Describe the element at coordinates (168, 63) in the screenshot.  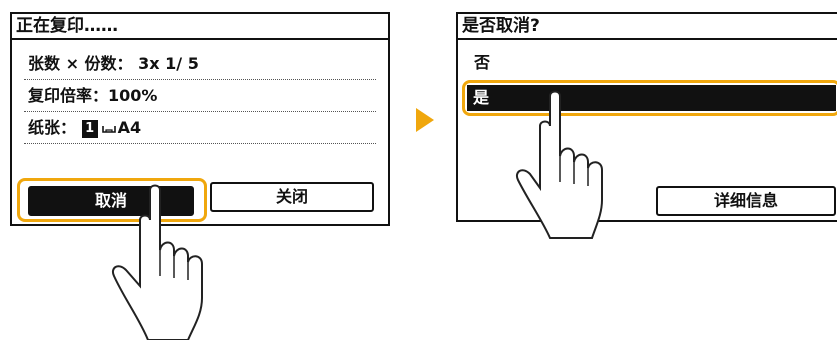
I see `copies-value: 3x 1/ 5` at that location.